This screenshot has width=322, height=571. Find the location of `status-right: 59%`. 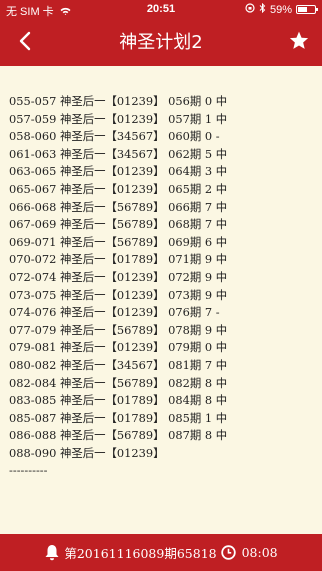

status-right: 59% is located at coordinates (281, 9).